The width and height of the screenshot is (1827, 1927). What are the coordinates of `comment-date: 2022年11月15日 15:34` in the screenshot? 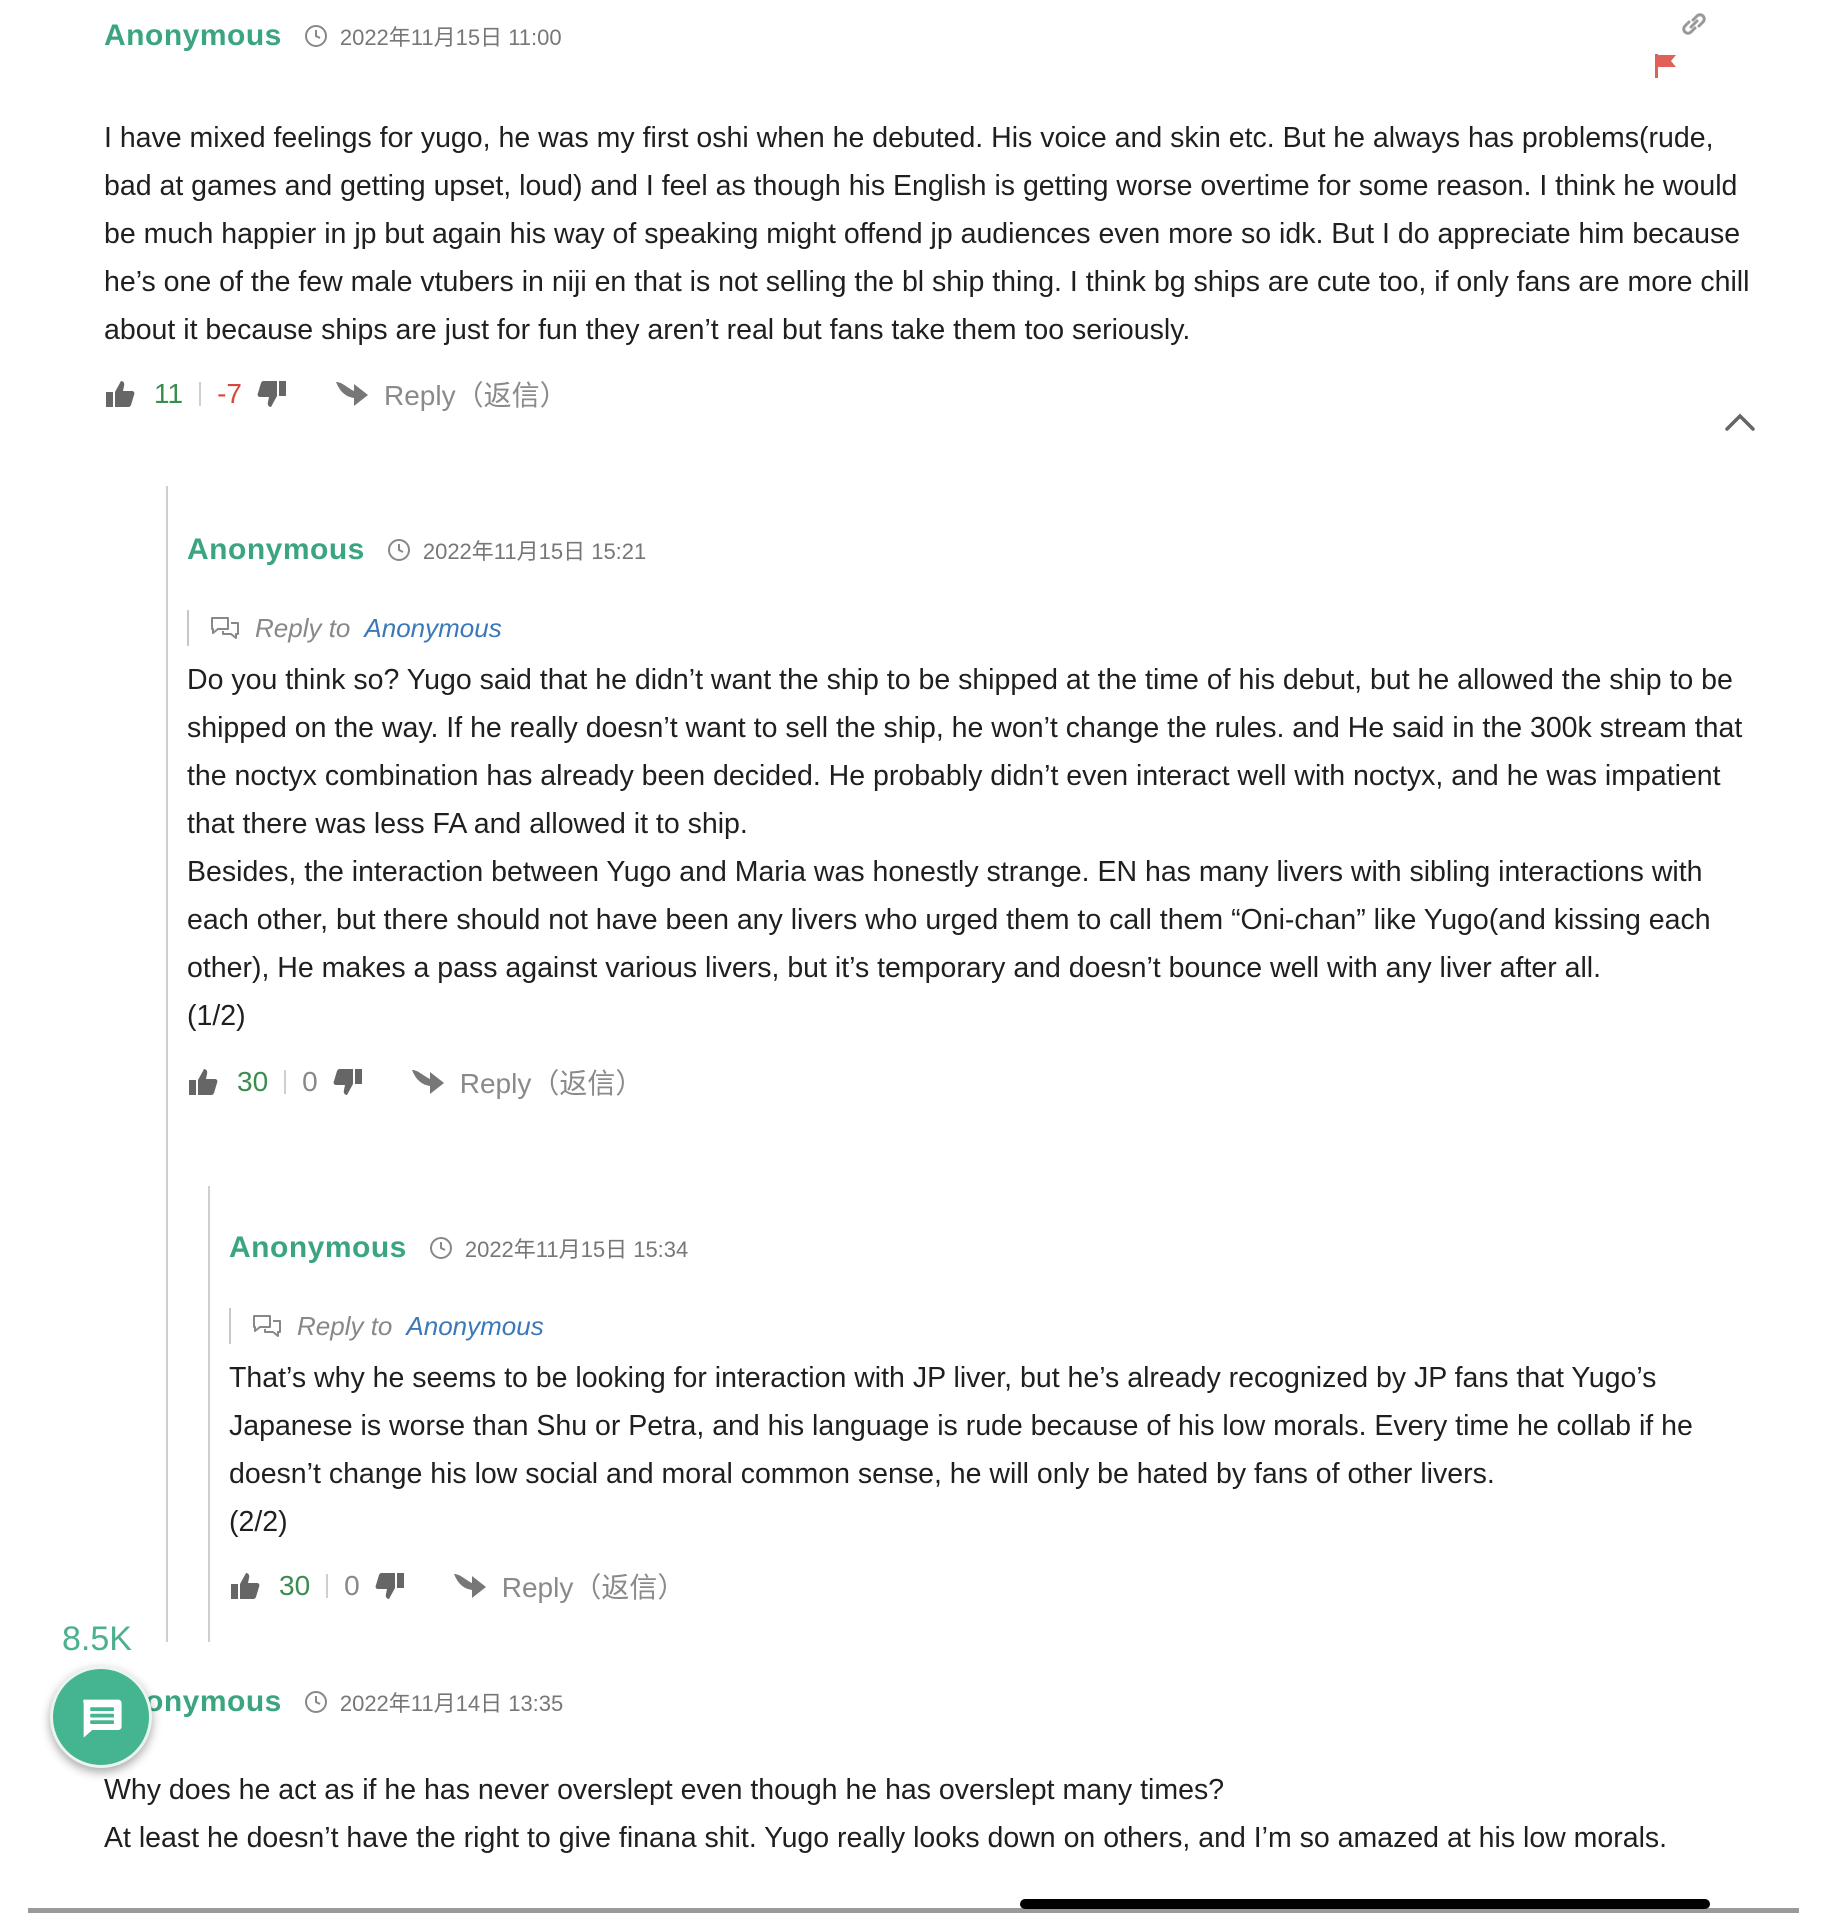 It's located at (558, 1248).